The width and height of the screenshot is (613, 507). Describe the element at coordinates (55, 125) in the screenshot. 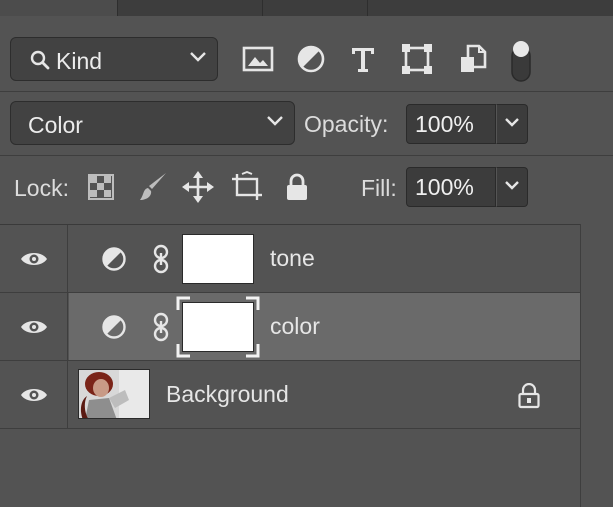

I see `blend-mode-label: Color` at that location.